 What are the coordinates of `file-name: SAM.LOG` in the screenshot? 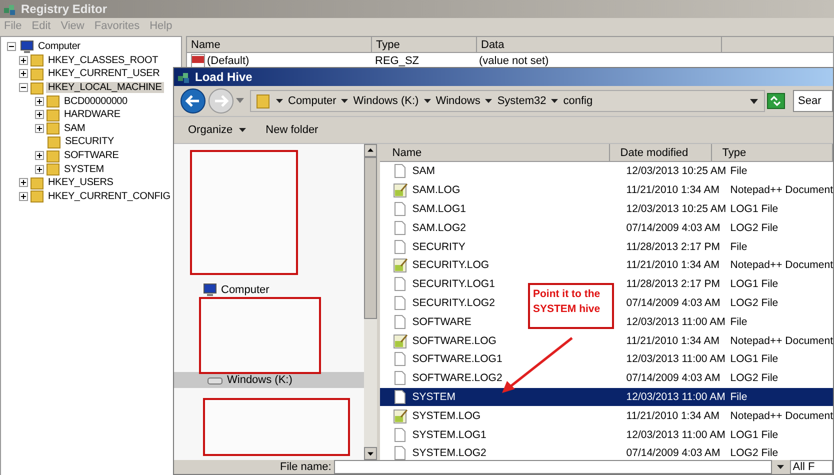 It's located at (436, 190).